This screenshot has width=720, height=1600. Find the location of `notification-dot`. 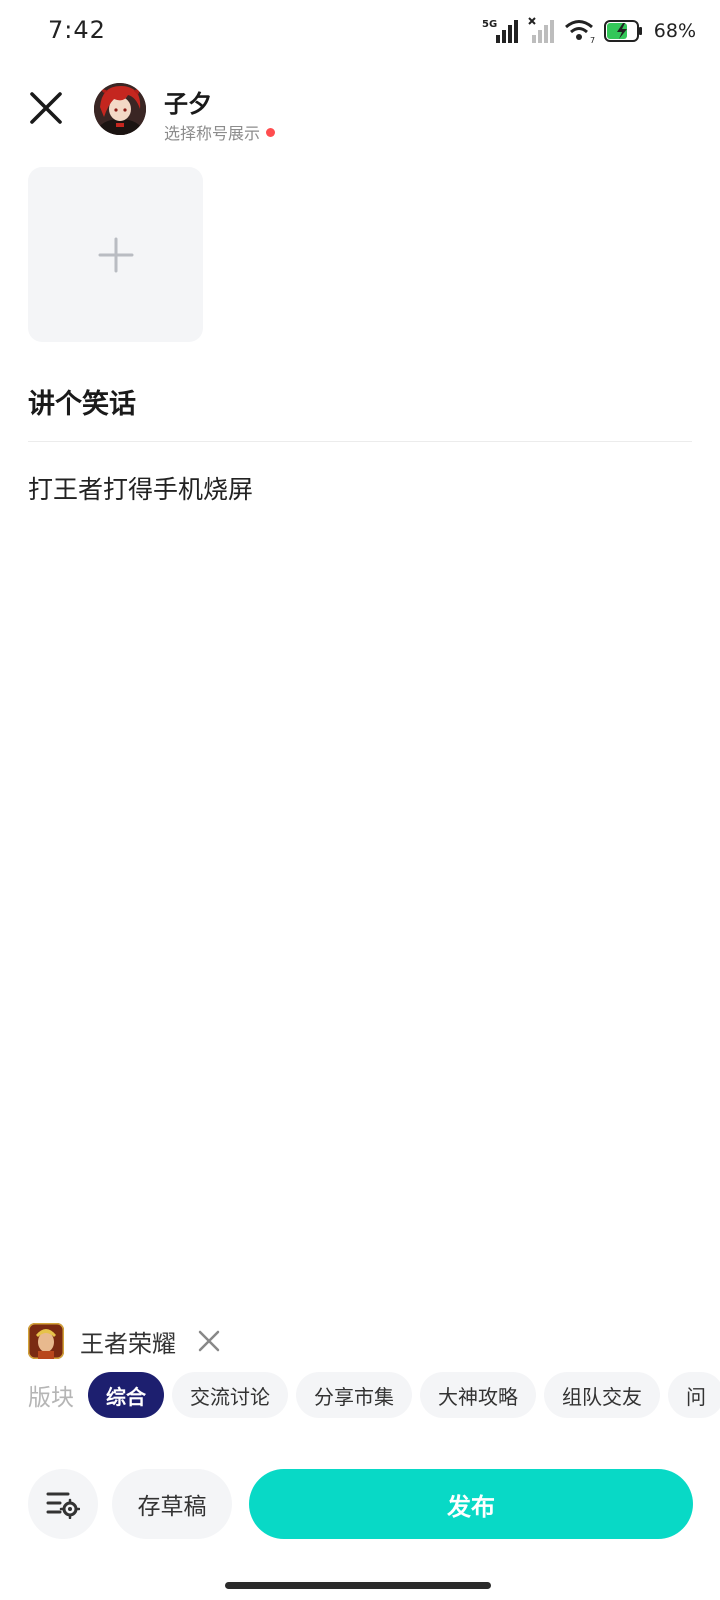

notification-dot is located at coordinates (271, 132).